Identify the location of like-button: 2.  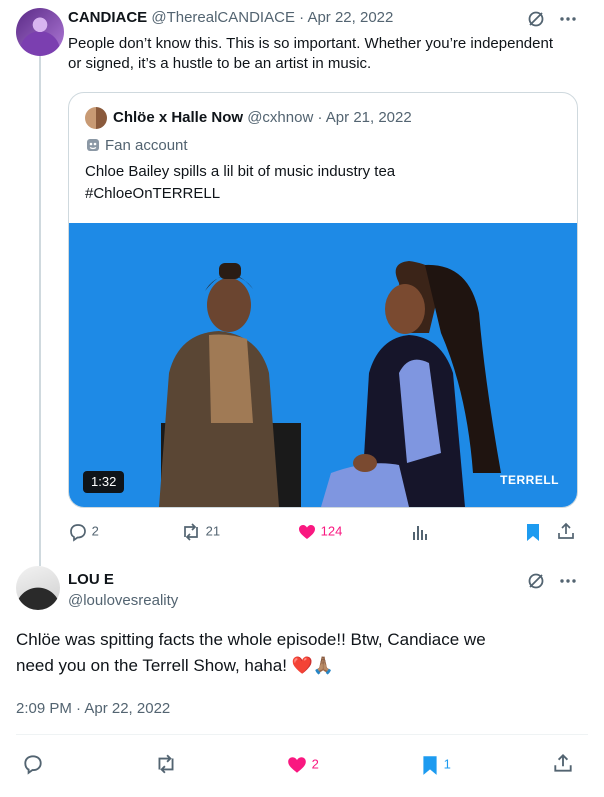
(302, 765).